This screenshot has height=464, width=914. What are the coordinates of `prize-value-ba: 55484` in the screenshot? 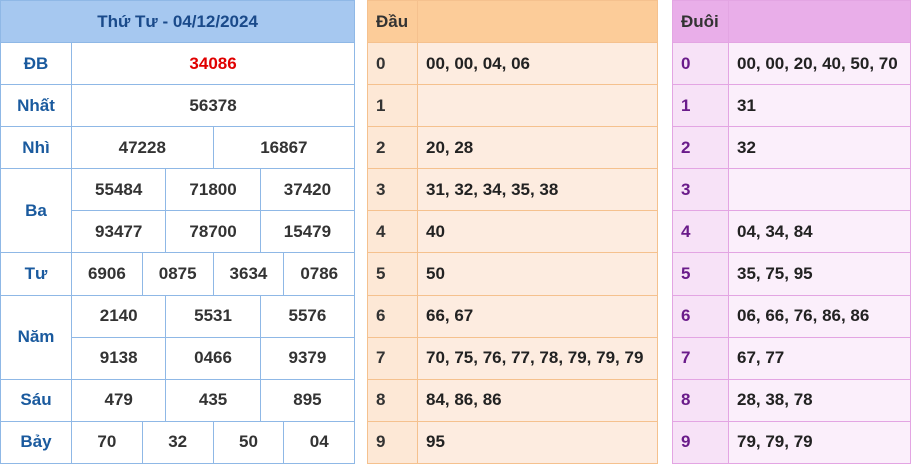 It's located at (118, 190).